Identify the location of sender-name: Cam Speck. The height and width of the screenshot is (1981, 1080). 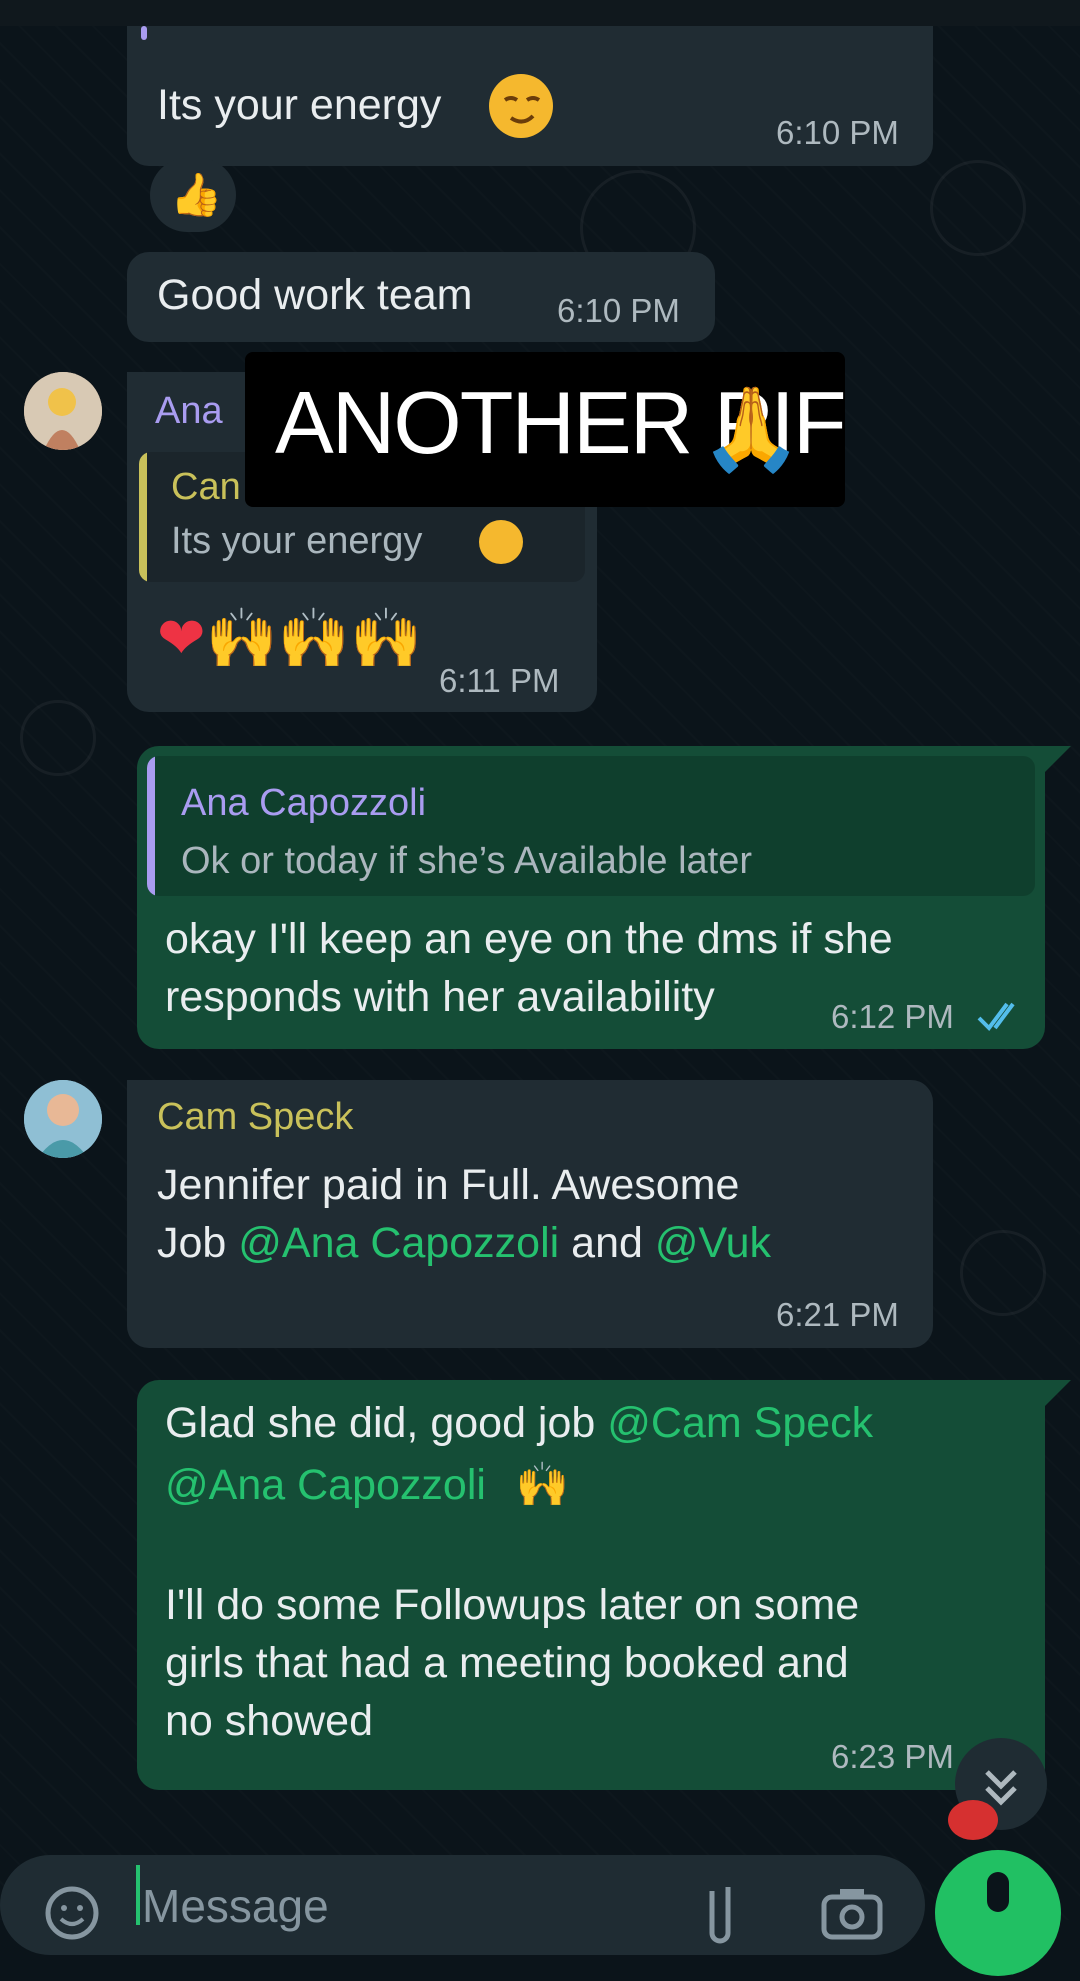
(255, 1117).